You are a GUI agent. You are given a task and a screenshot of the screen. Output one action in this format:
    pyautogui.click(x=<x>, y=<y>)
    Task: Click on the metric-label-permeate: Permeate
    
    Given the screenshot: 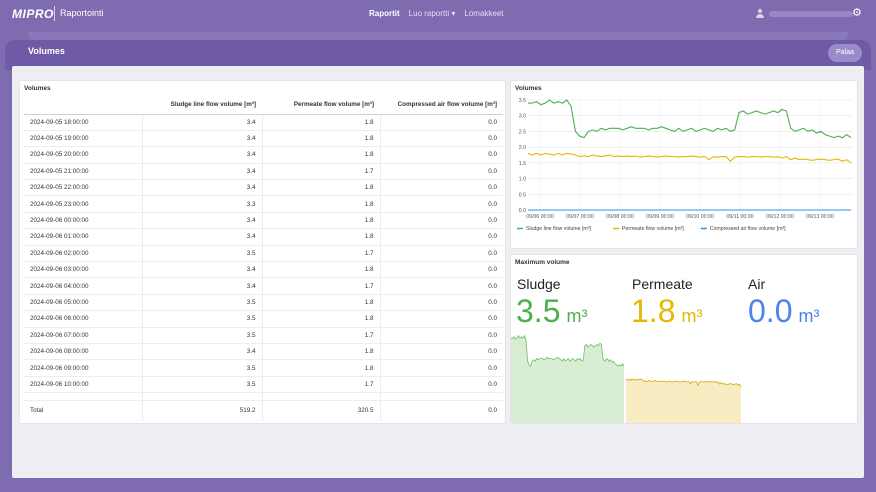 What is the action you would take?
    pyautogui.click(x=662, y=284)
    